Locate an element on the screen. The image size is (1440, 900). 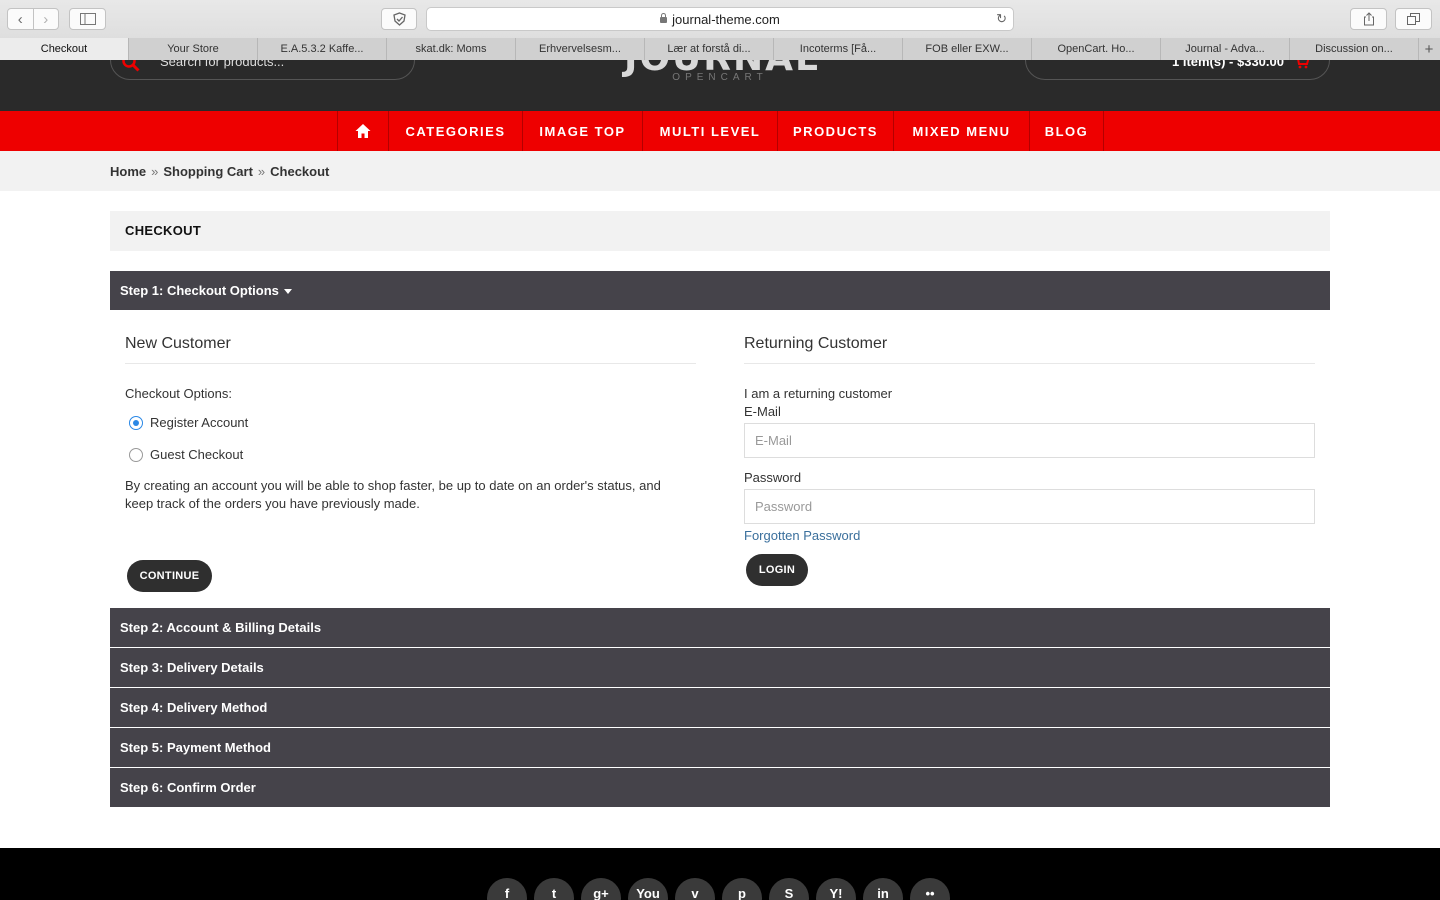
menu-item-image-top: IMAGE TOP is located at coordinates (583, 131).